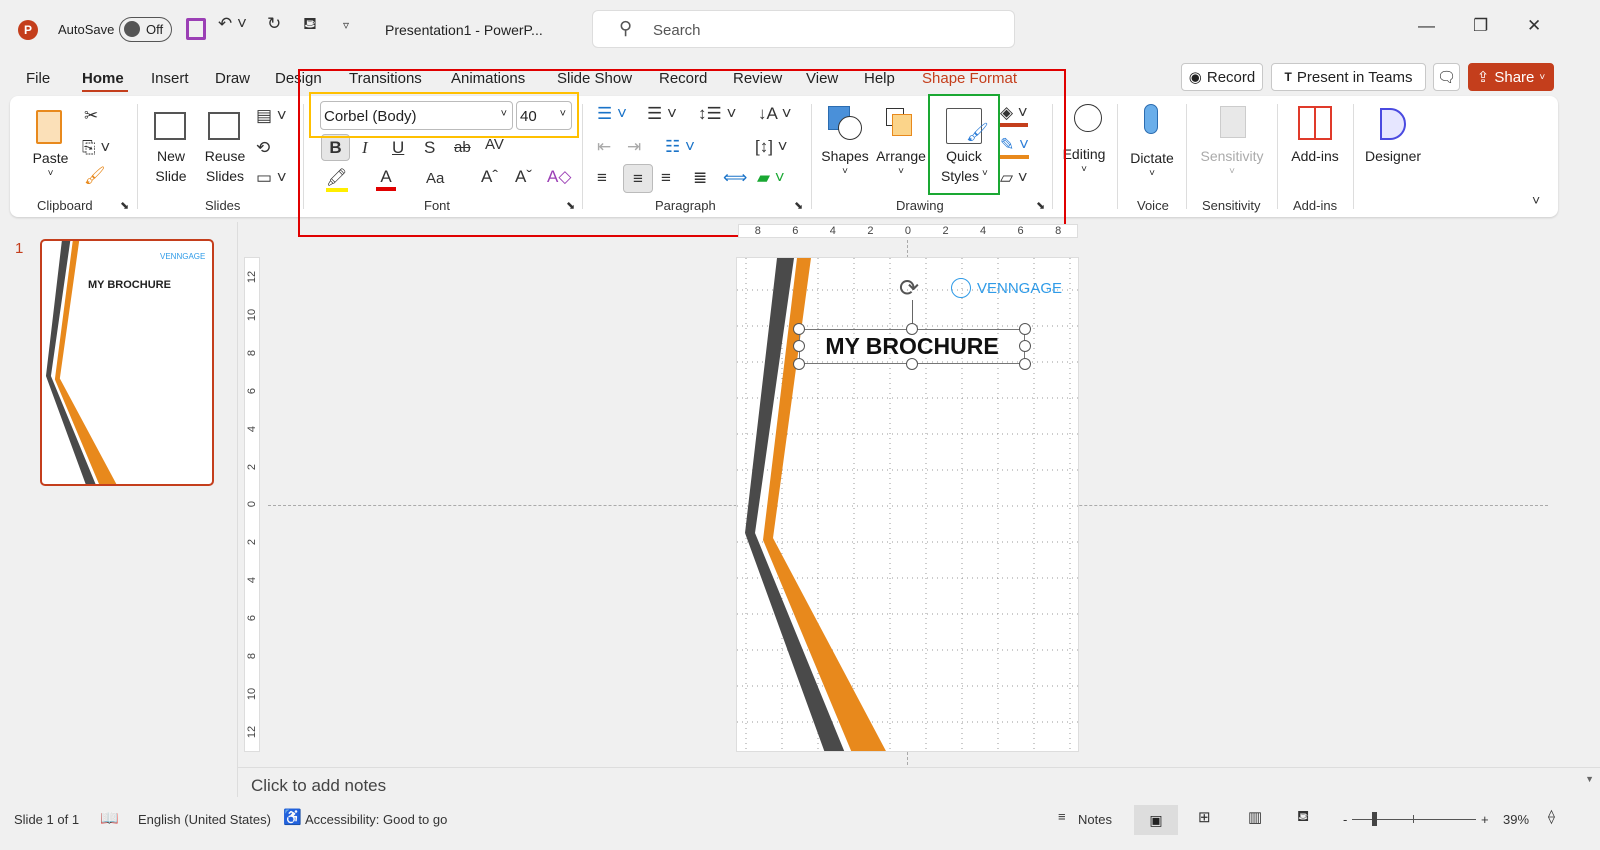 Image resolution: width=1600 pixels, height=850 pixels. What do you see at coordinates (274, 24) in the screenshot?
I see `redo-icon: ↻` at bounding box center [274, 24].